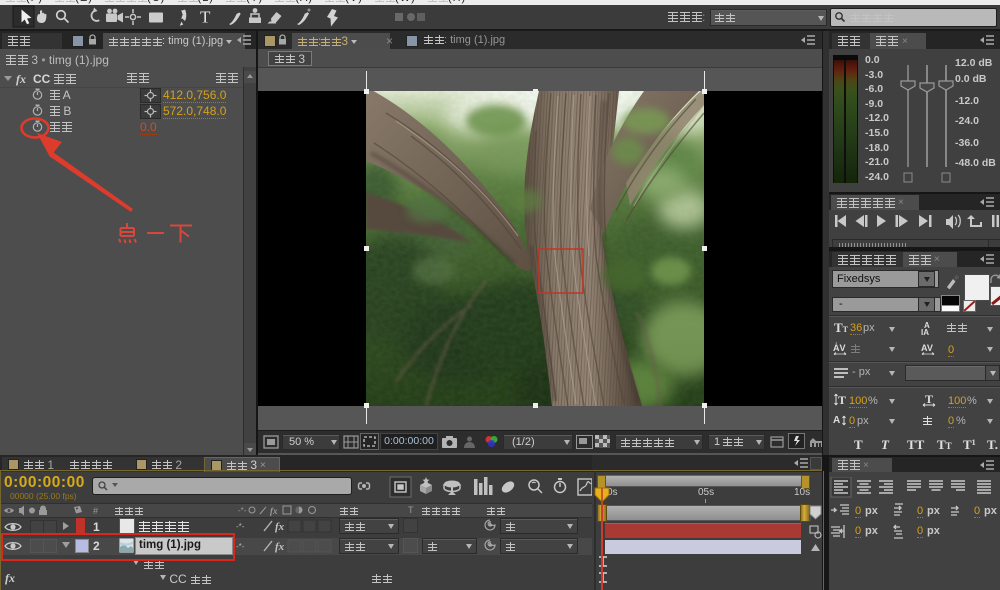 Image resolution: width=1000 pixels, height=590 pixels. What do you see at coordinates (836, 420) in the screenshot?
I see `svg-text: A` at bounding box center [836, 420].